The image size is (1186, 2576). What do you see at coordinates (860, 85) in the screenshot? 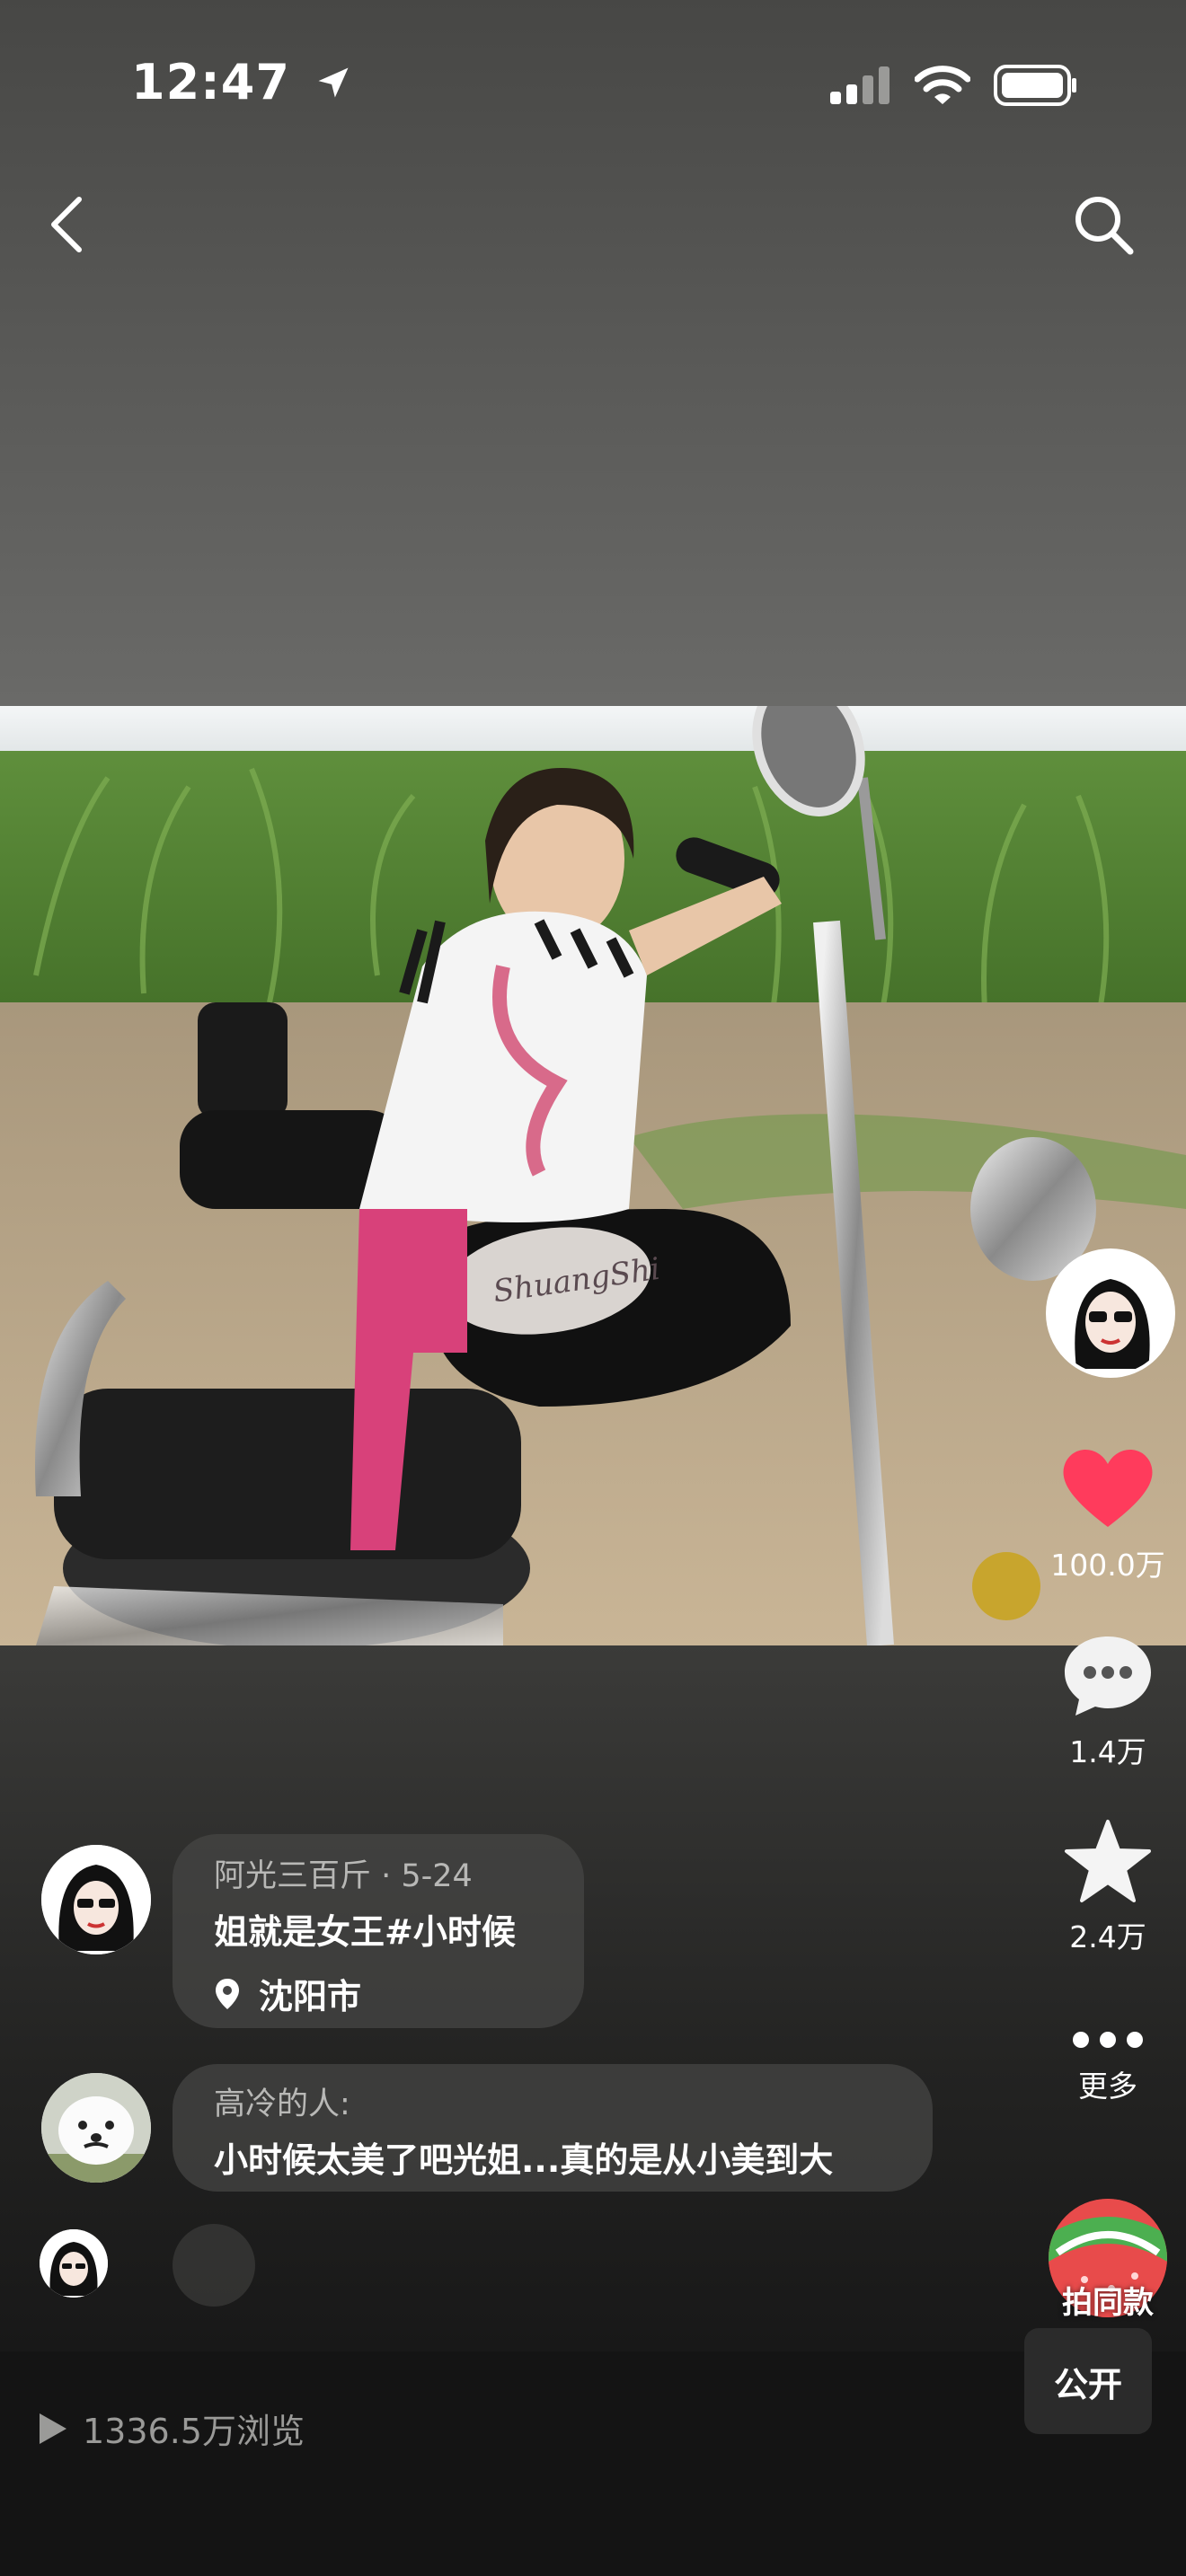
I see `cellular-signal-icon` at bounding box center [860, 85].